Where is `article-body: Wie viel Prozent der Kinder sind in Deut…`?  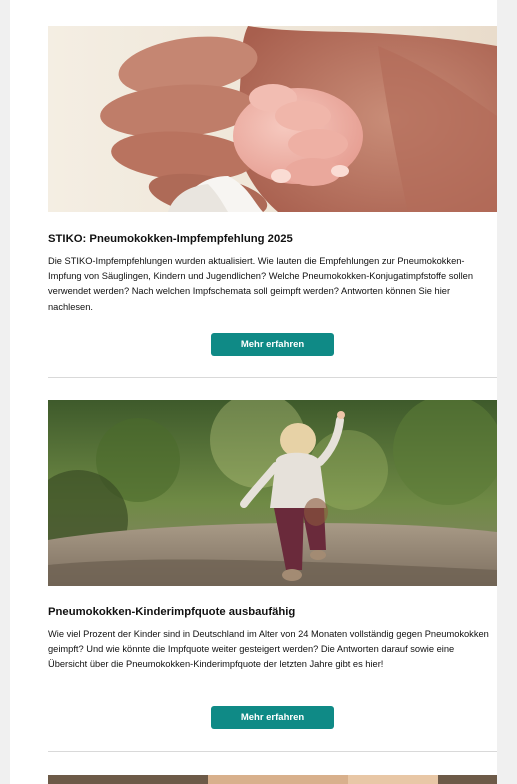
article-body: Wie viel Prozent der Kinder sind in Deut… is located at coordinates (268, 649).